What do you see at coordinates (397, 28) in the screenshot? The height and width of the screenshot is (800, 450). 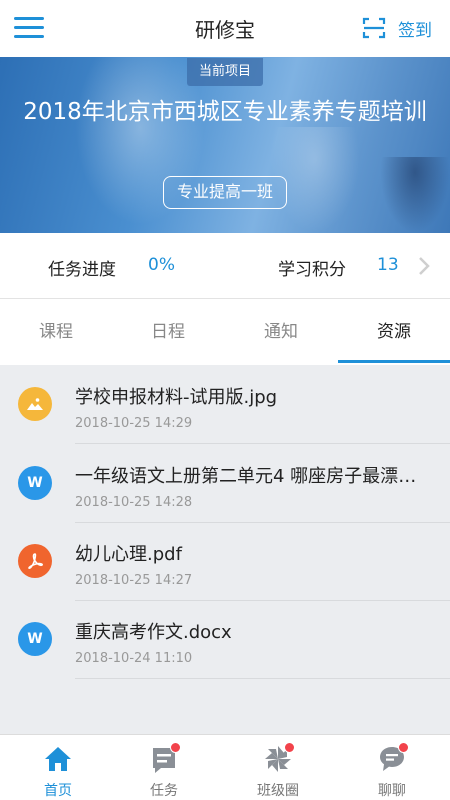 I see `signin-button: 签到` at bounding box center [397, 28].